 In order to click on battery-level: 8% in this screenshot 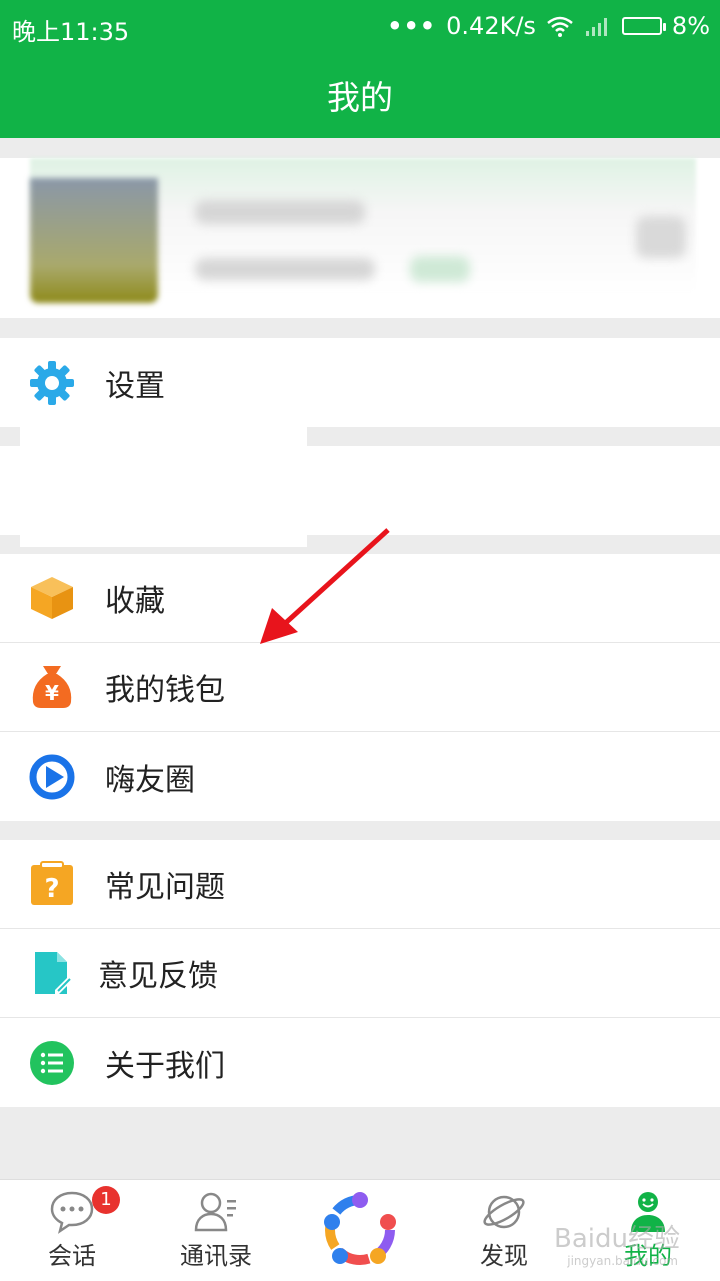, I will do `click(690, 26)`.